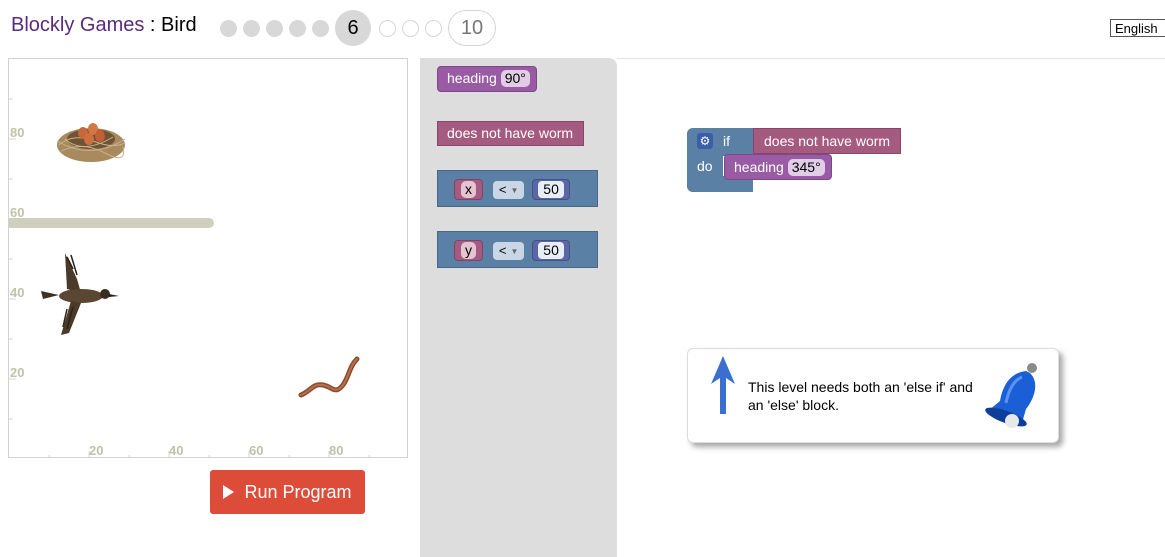  What do you see at coordinates (111, 223) in the screenshot?
I see `wall` at bounding box center [111, 223].